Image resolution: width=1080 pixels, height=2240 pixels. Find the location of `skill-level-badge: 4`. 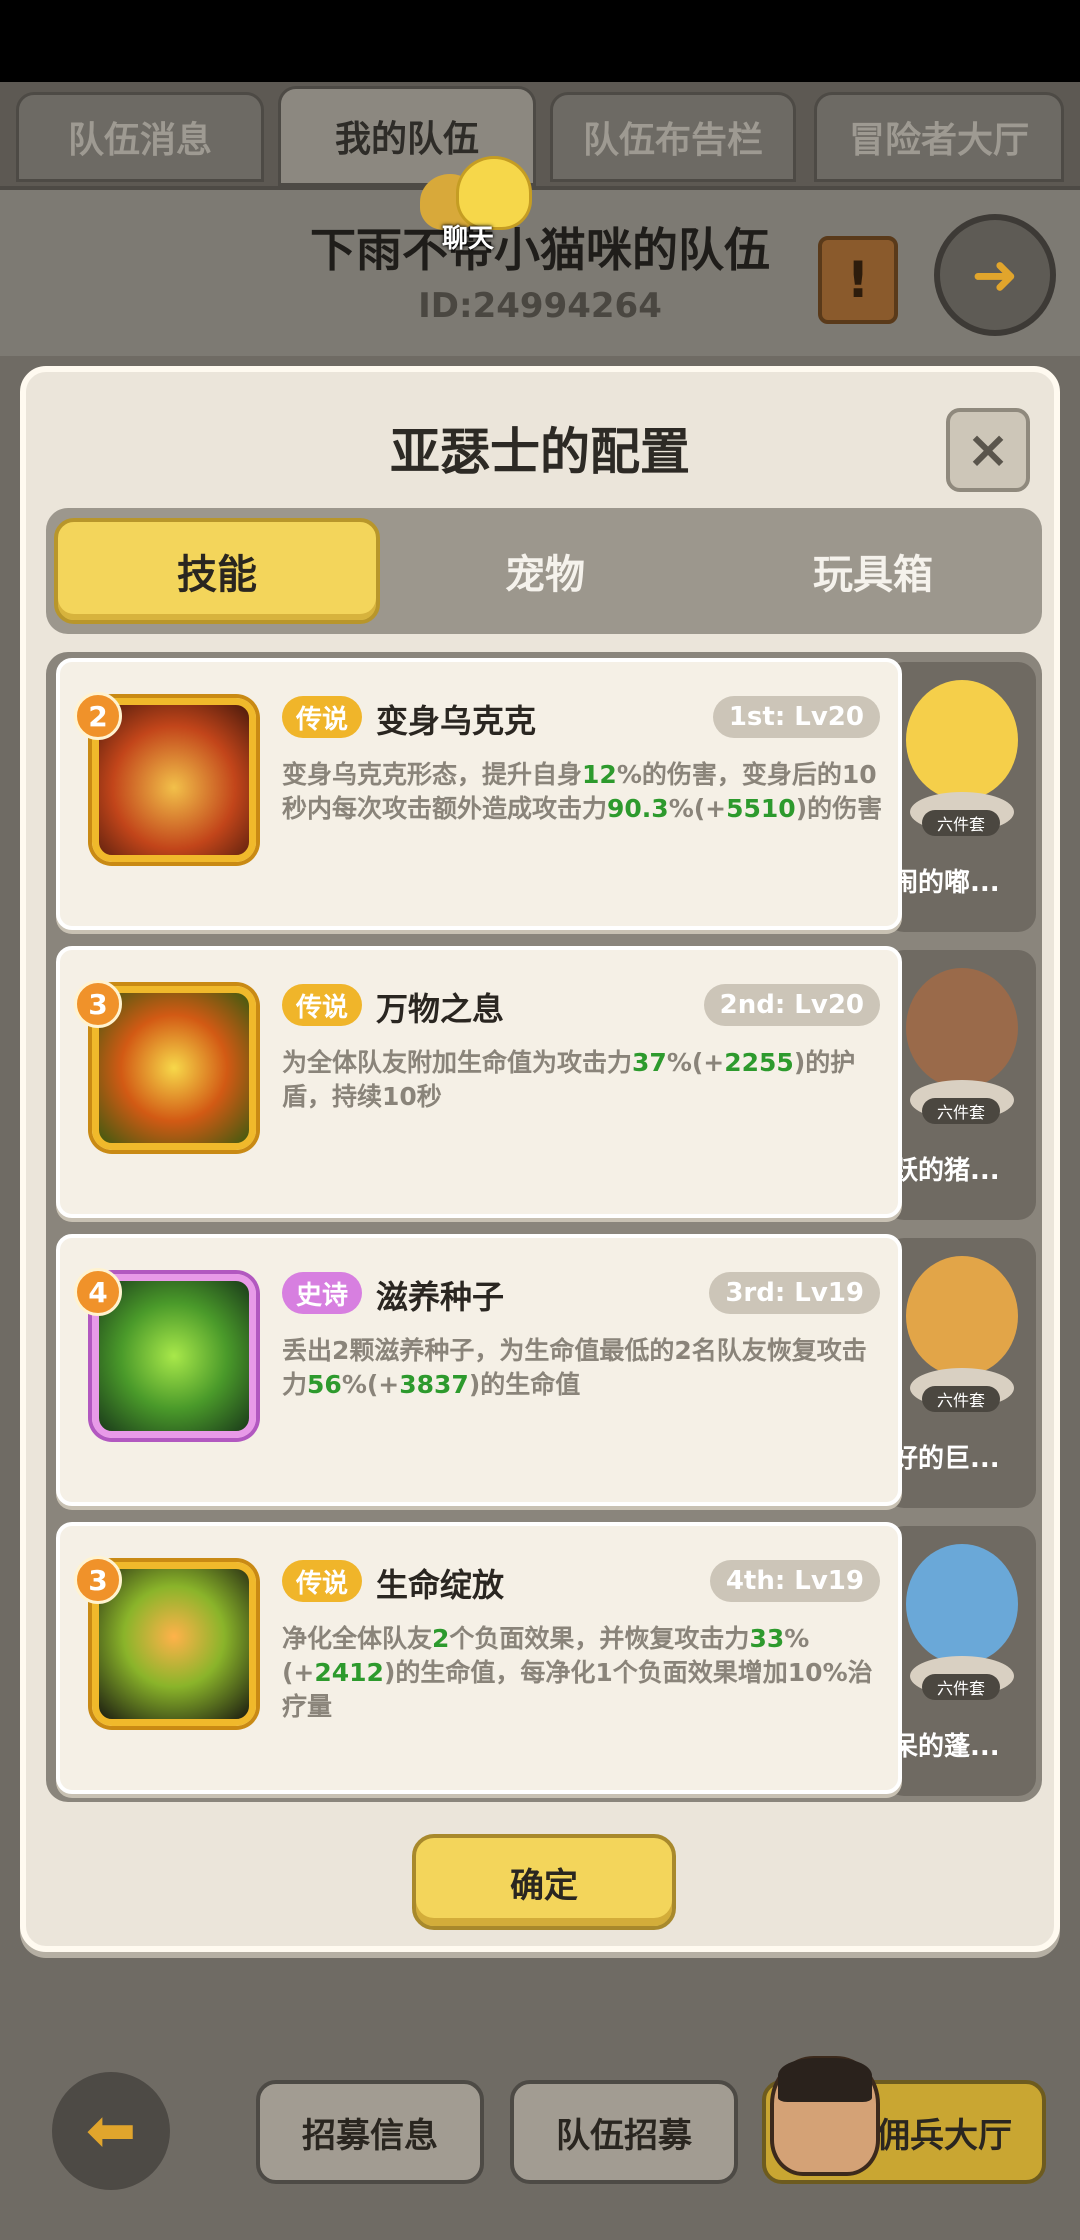

skill-level-badge: 4 is located at coordinates (98, 1292).